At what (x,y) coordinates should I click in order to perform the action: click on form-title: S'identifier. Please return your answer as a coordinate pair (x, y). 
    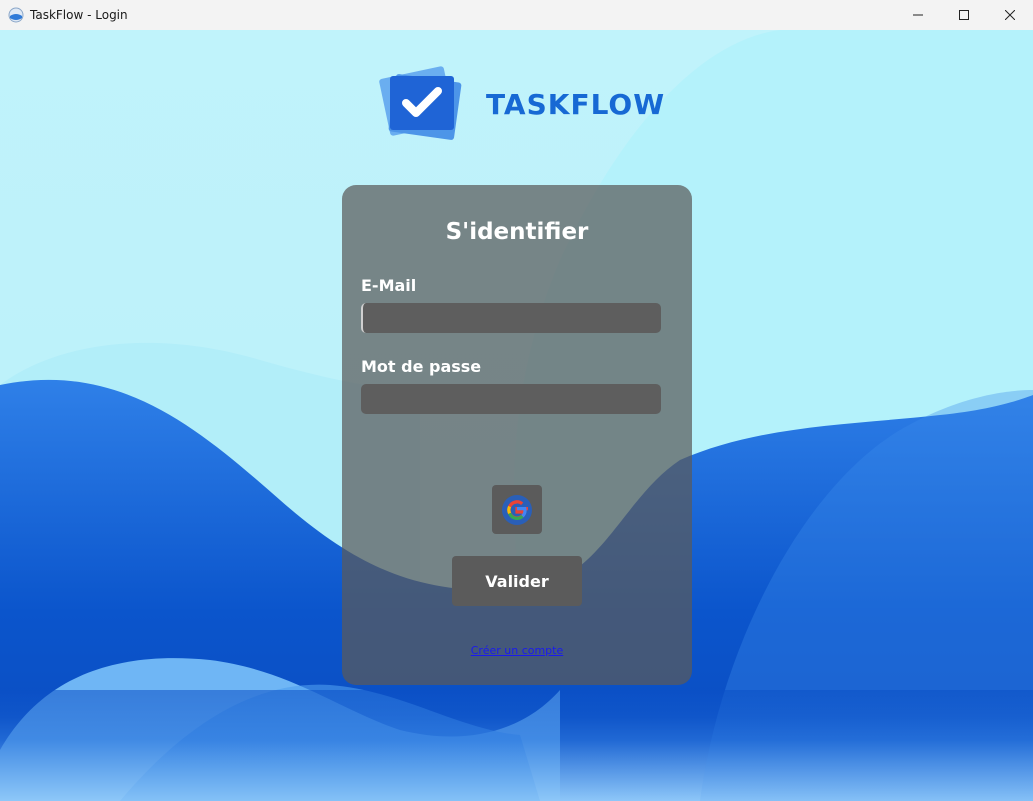
    Looking at the image, I should click on (517, 232).